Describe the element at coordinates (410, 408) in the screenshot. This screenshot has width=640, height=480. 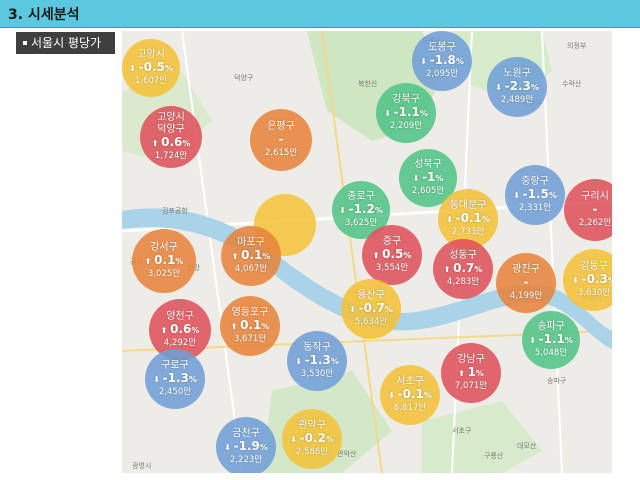
I see `price-per-pyeong: 6,817만` at that location.